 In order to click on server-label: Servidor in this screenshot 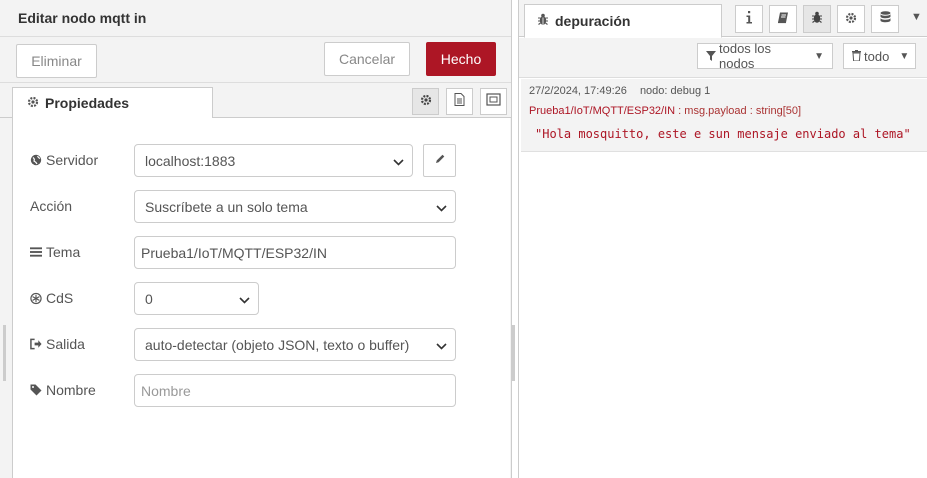, I will do `click(64, 160)`.